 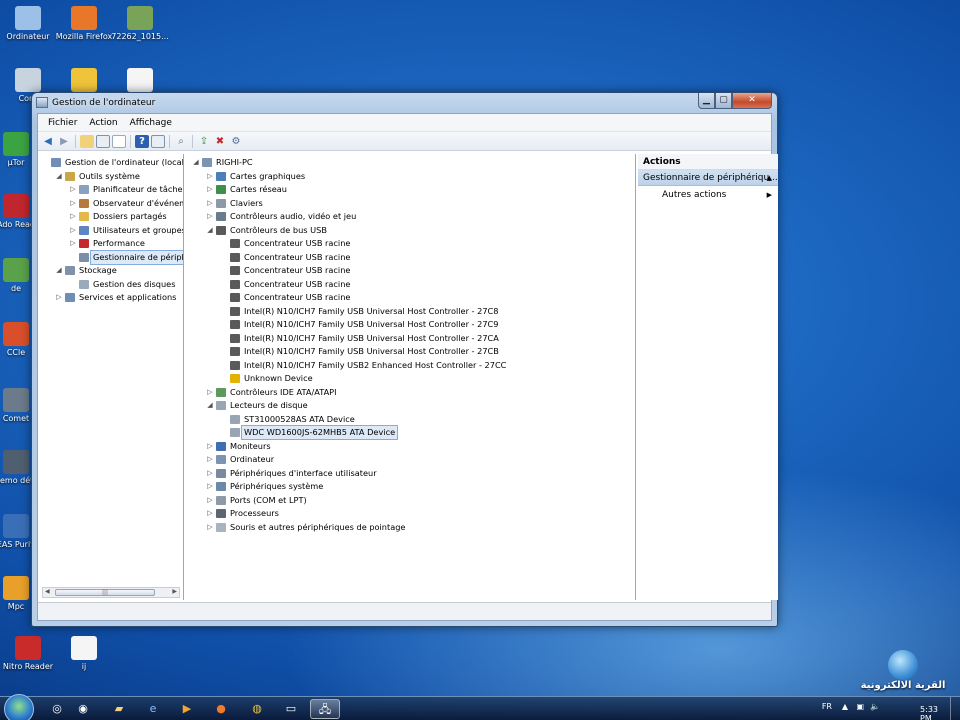 What do you see at coordinates (875, 706) in the screenshot?
I see `volume-tray-icon: 🔈` at bounding box center [875, 706].